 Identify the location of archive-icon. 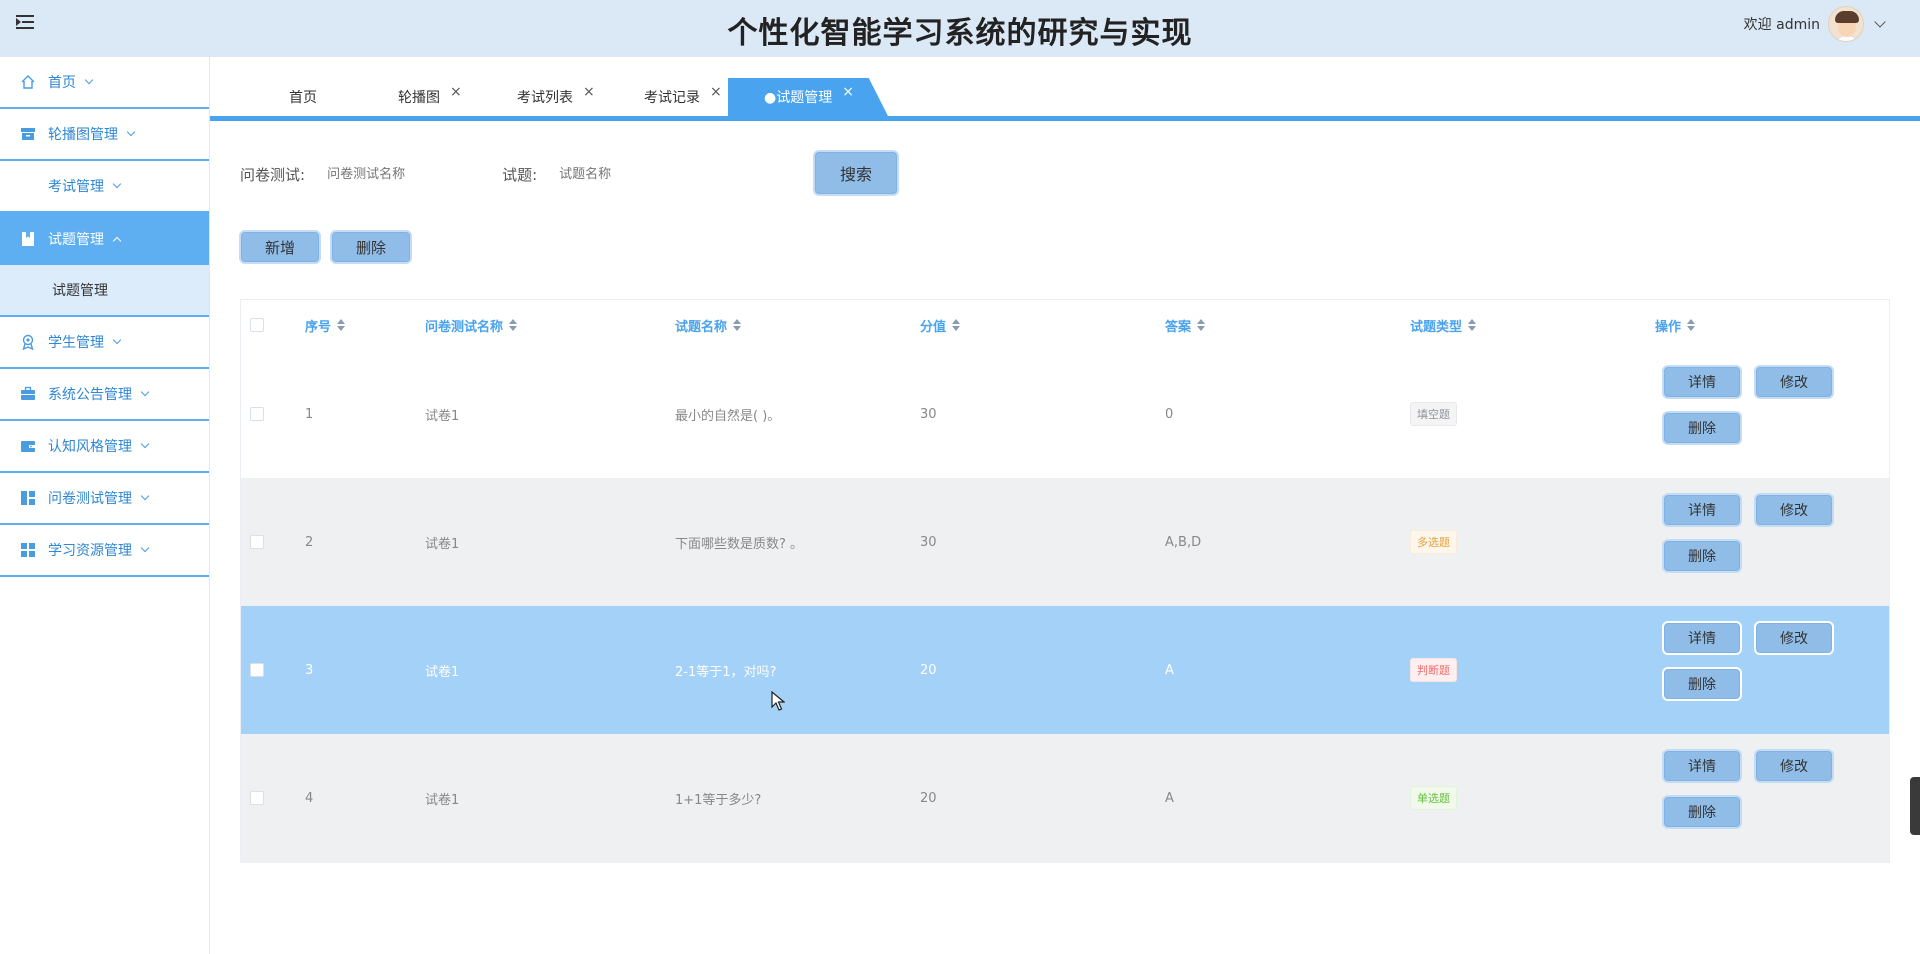
(28, 134).